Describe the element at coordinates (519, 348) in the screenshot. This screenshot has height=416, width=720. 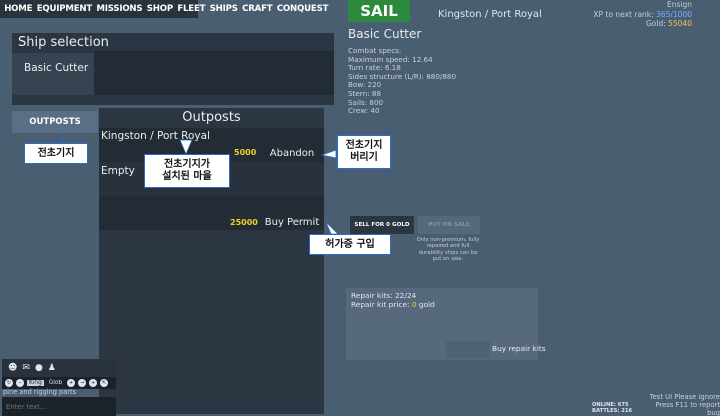
I see `buy-repair-kits-button: Buy repair kits` at that location.